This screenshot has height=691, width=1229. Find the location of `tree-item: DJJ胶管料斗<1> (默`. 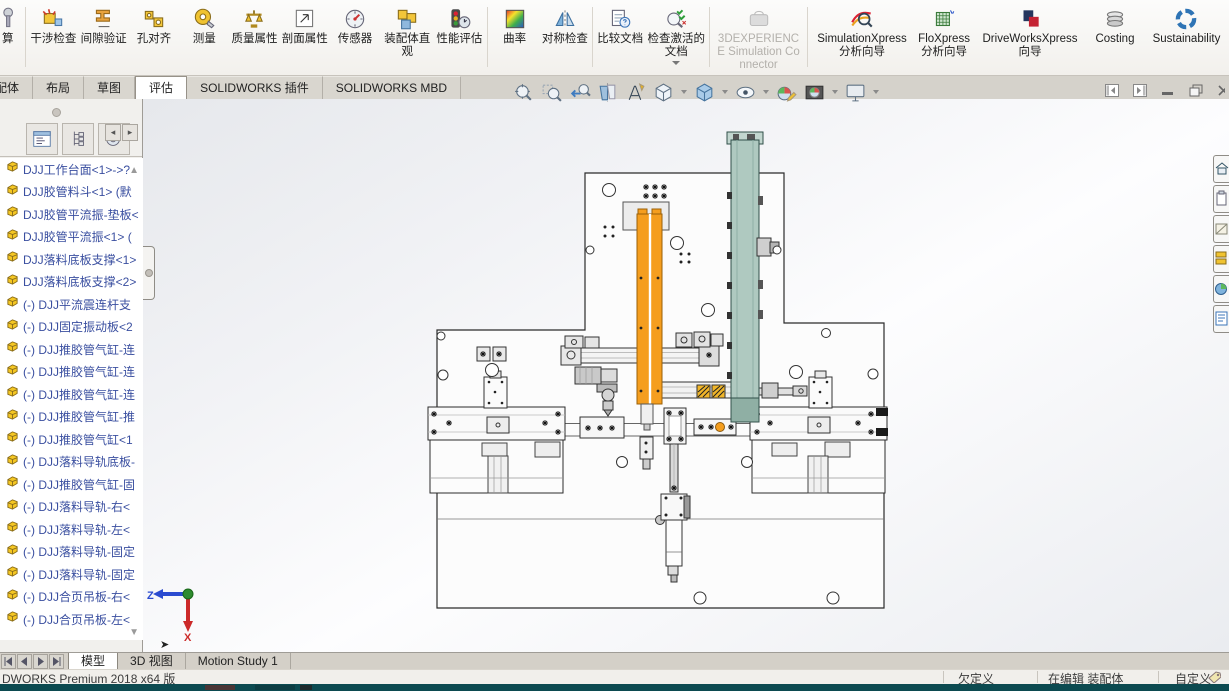

tree-item: DJJ胶管料斗<1> (默 is located at coordinates (71, 192).